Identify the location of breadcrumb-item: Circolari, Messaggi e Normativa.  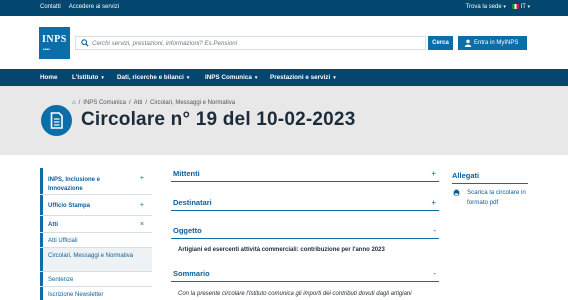
(192, 103).